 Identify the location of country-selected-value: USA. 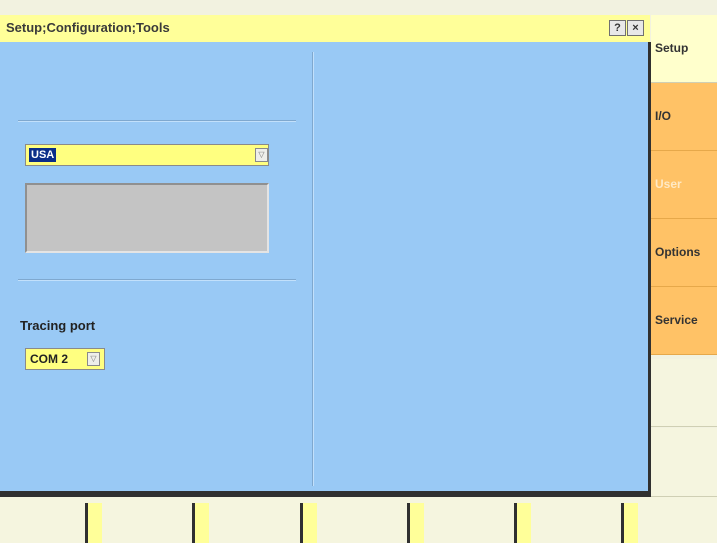
(43, 155).